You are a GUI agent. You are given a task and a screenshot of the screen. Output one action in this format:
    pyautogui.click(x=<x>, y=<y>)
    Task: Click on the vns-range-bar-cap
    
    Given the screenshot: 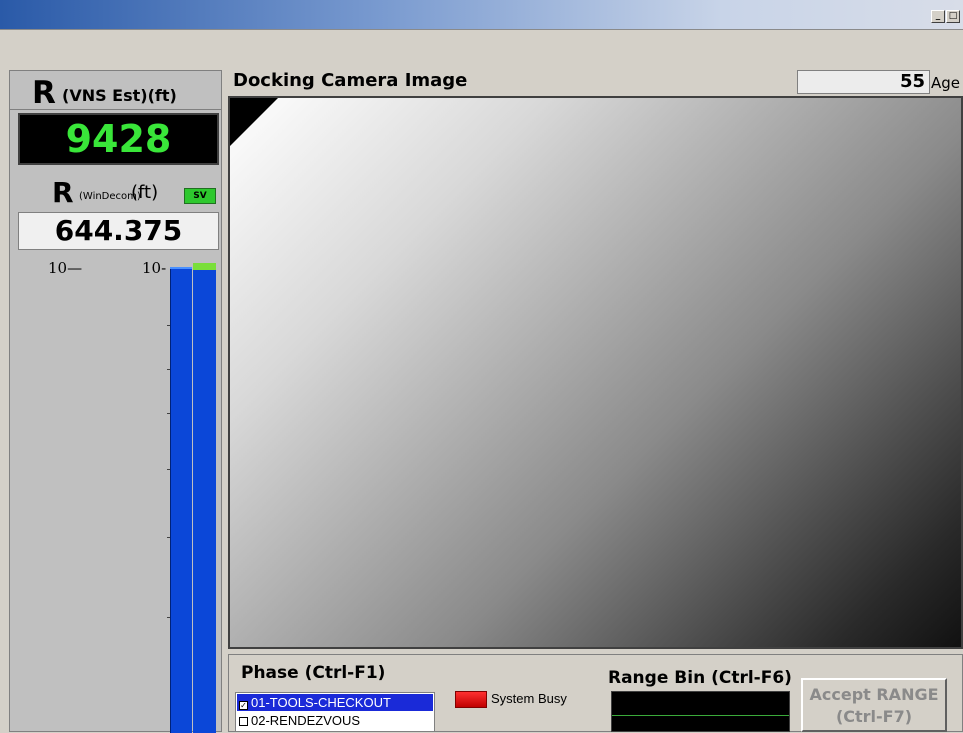 What is the action you would take?
    pyautogui.click(x=181, y=268)
    